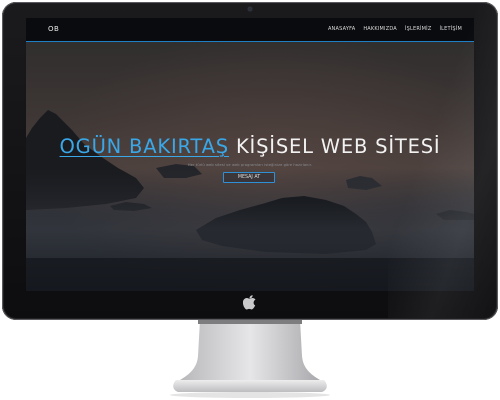  I want to click on camera-dot, so click(250, 9).